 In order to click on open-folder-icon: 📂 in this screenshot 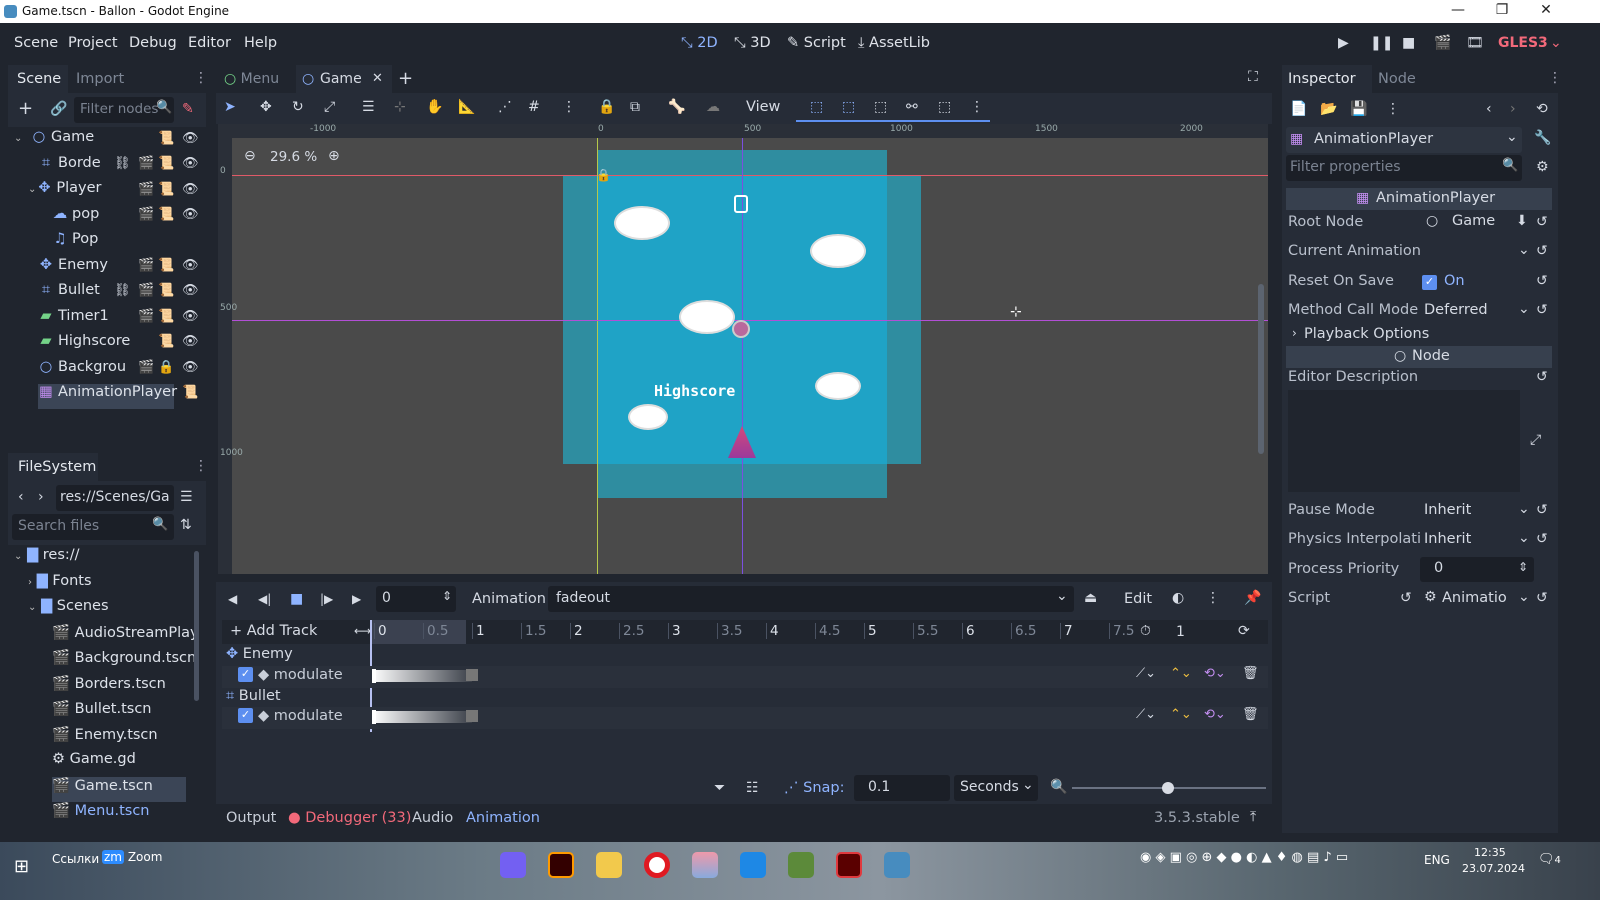, I will do `click(1328, 109)`.